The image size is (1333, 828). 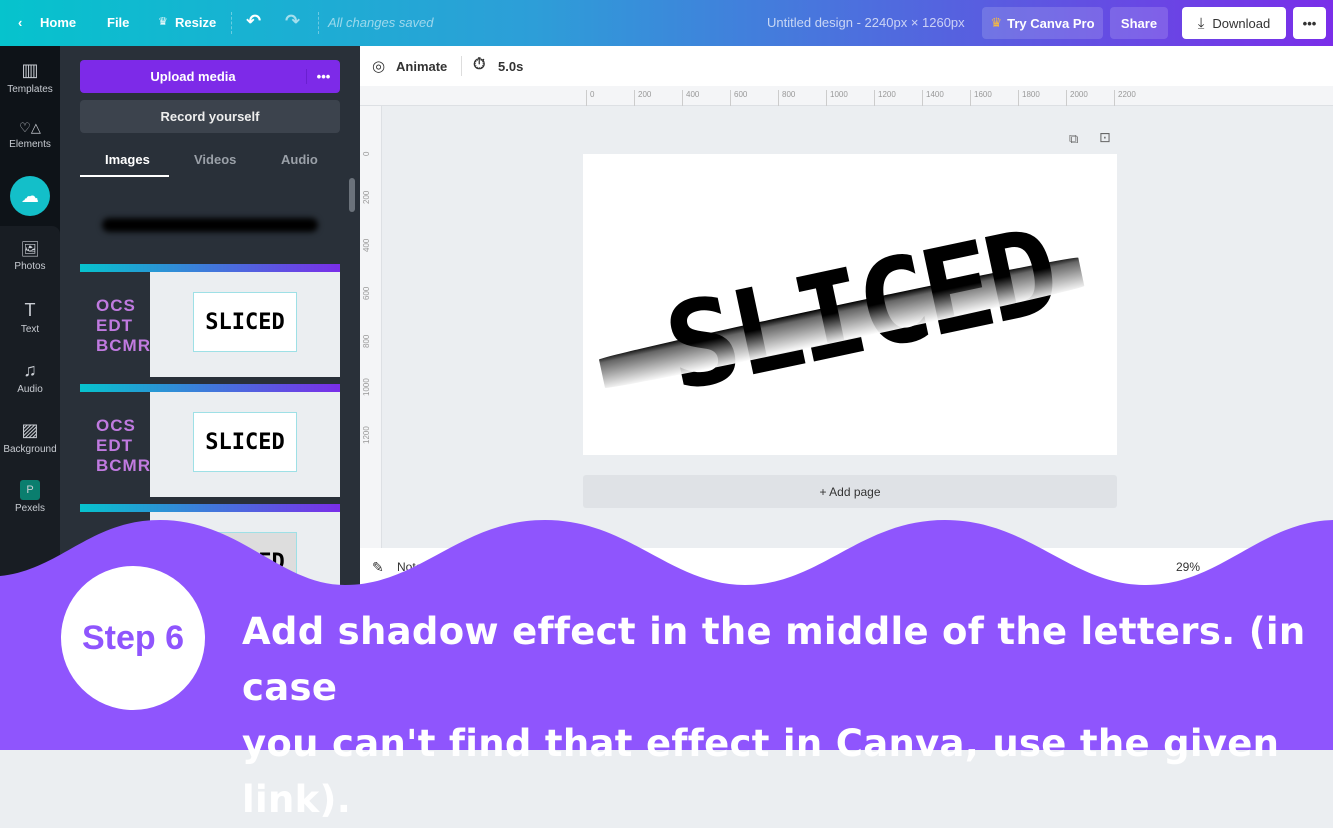 What do you see at coordinates (133, 638) in the screenshot?
I see `step-badge: Step 6` at bounding box center [133, 638].